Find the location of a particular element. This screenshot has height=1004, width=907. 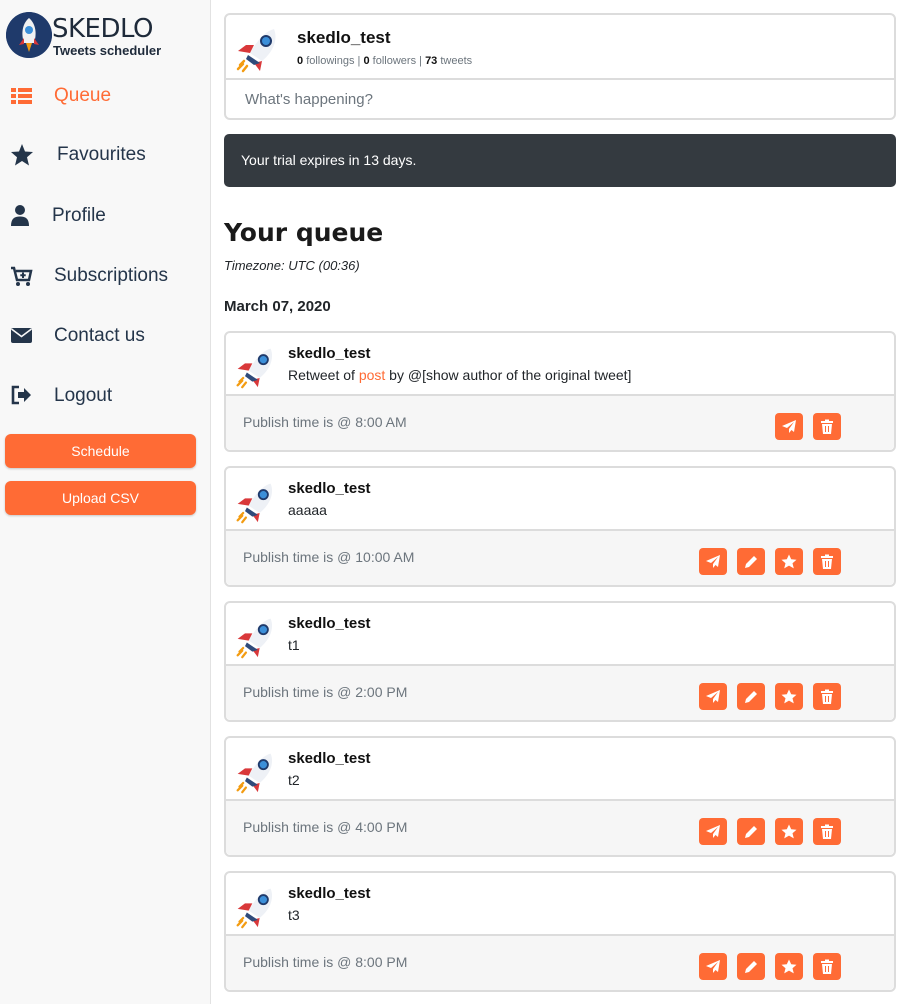

tweet-header: skedlo_testaaaaa is located at coordinates (560, 499).